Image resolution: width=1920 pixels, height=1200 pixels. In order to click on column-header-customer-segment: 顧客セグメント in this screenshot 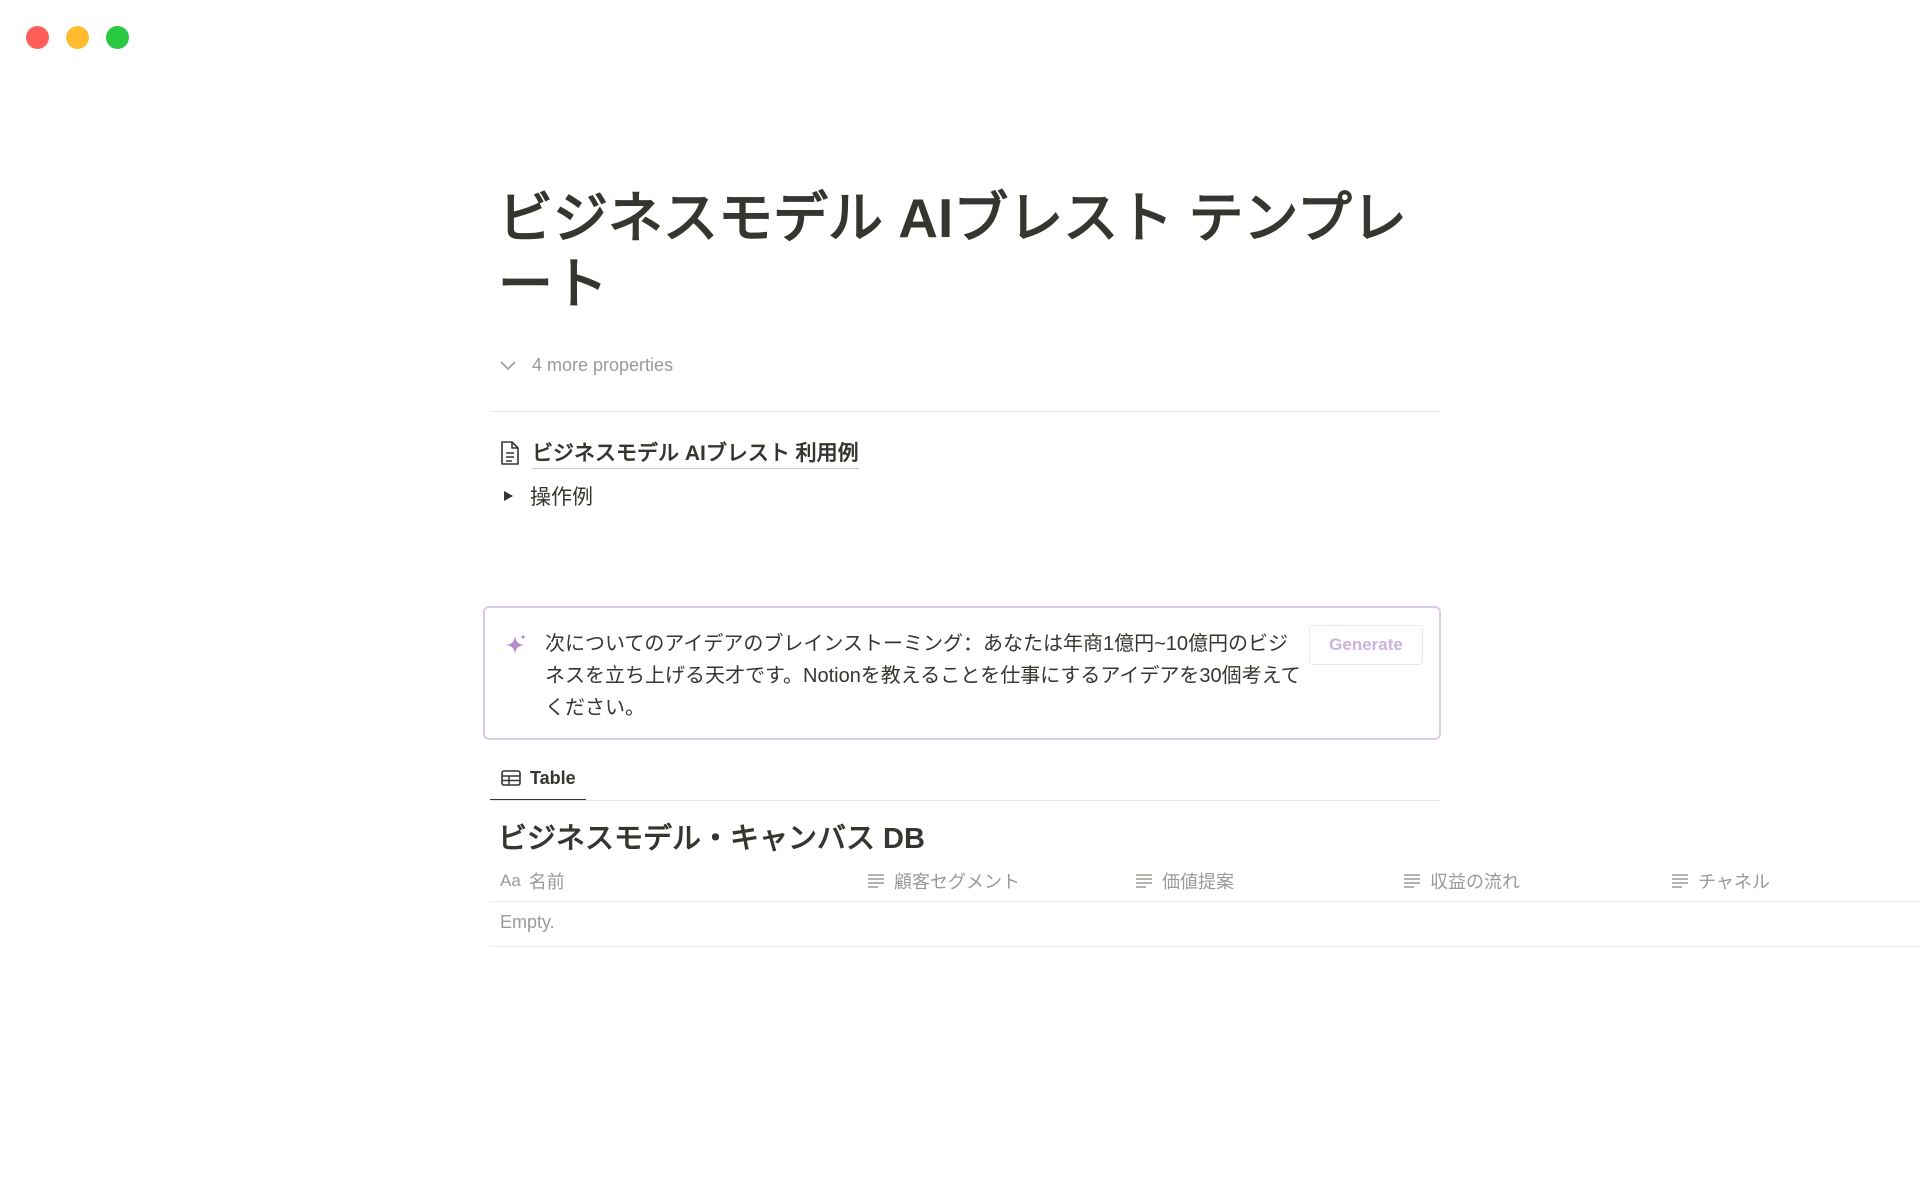, I will do `click(943, 881)`.